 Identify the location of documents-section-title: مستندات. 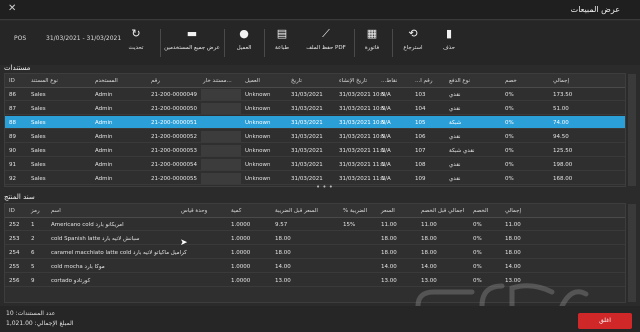
(17, 68).